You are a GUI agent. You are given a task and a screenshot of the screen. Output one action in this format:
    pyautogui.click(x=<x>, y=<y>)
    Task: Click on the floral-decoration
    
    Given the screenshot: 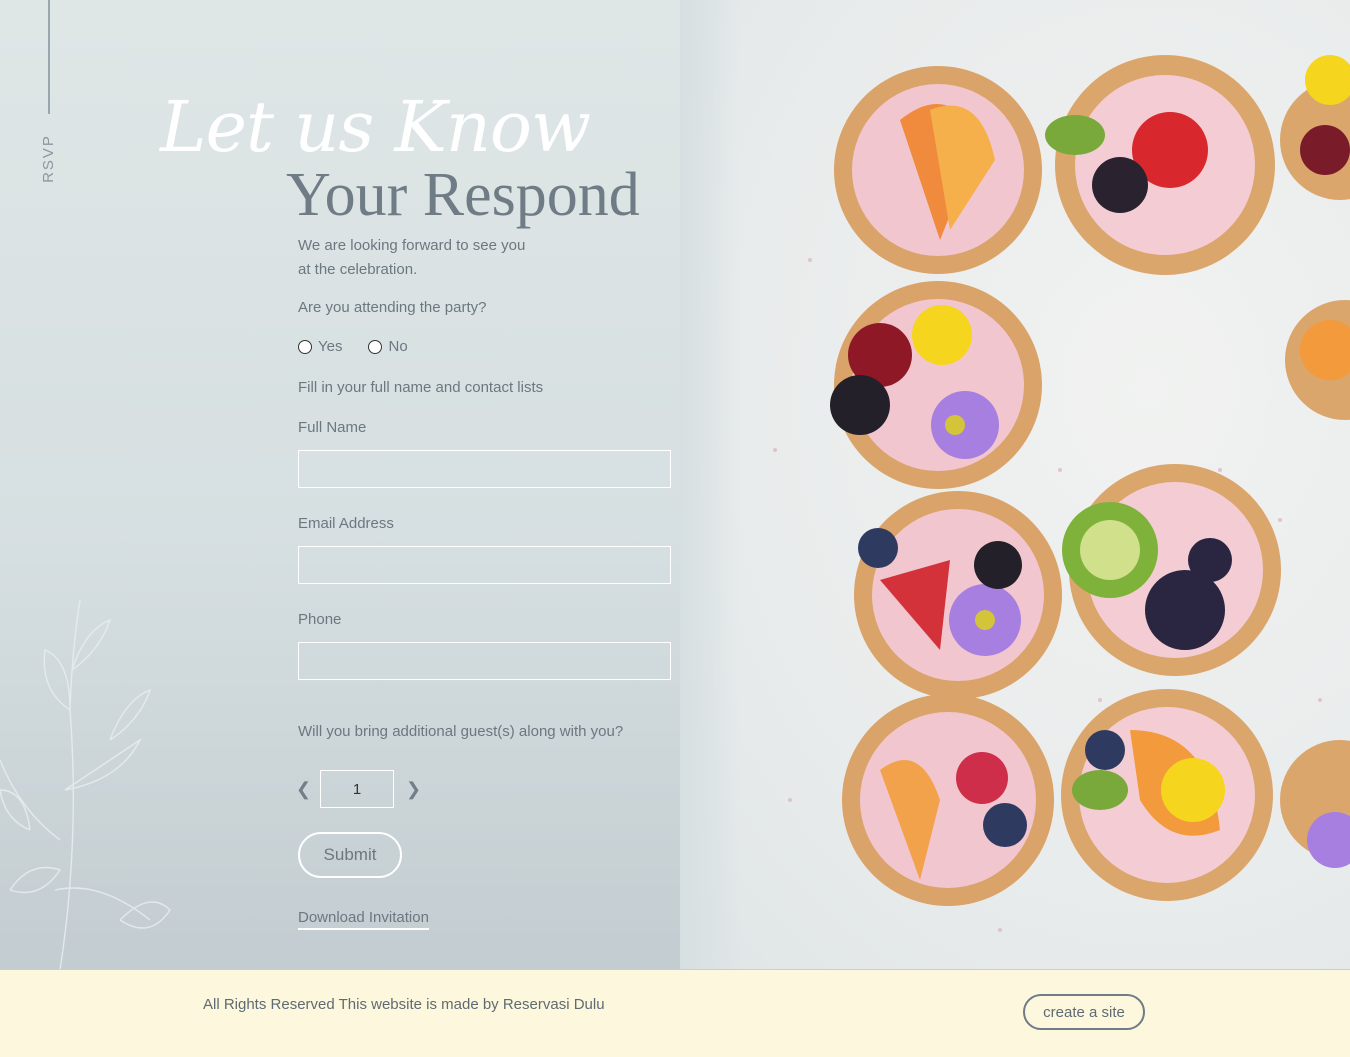 What is the action you would take?
    pyautogui.click(x=85, y=784)
    